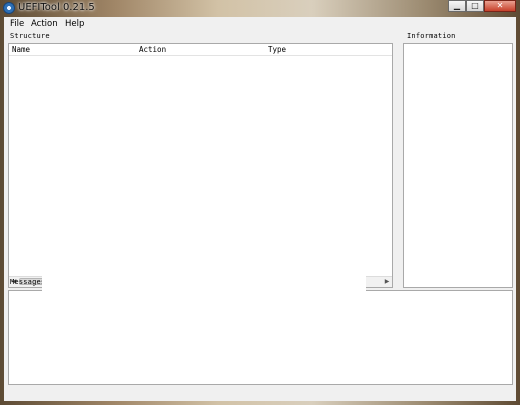  Describe the element at coordinates (9, 8) in the screenshot. I see `app-icon` at that location.